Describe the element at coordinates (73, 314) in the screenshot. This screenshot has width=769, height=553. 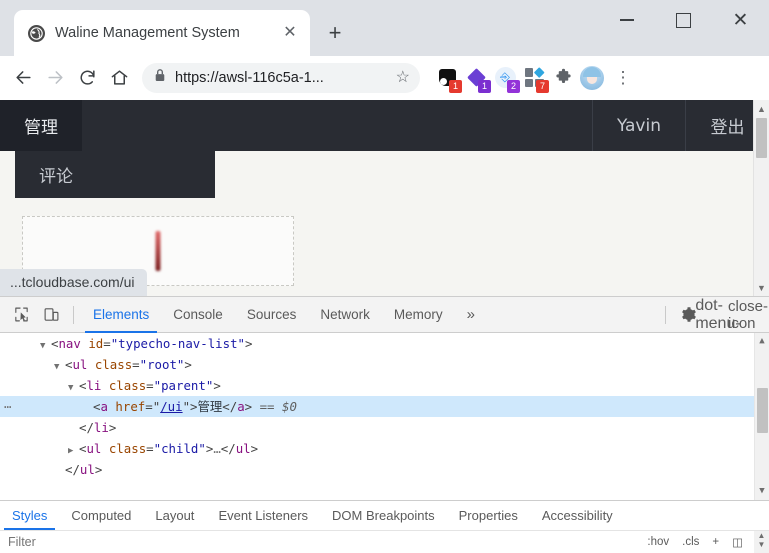
I see `toolbar-divider` at that location.